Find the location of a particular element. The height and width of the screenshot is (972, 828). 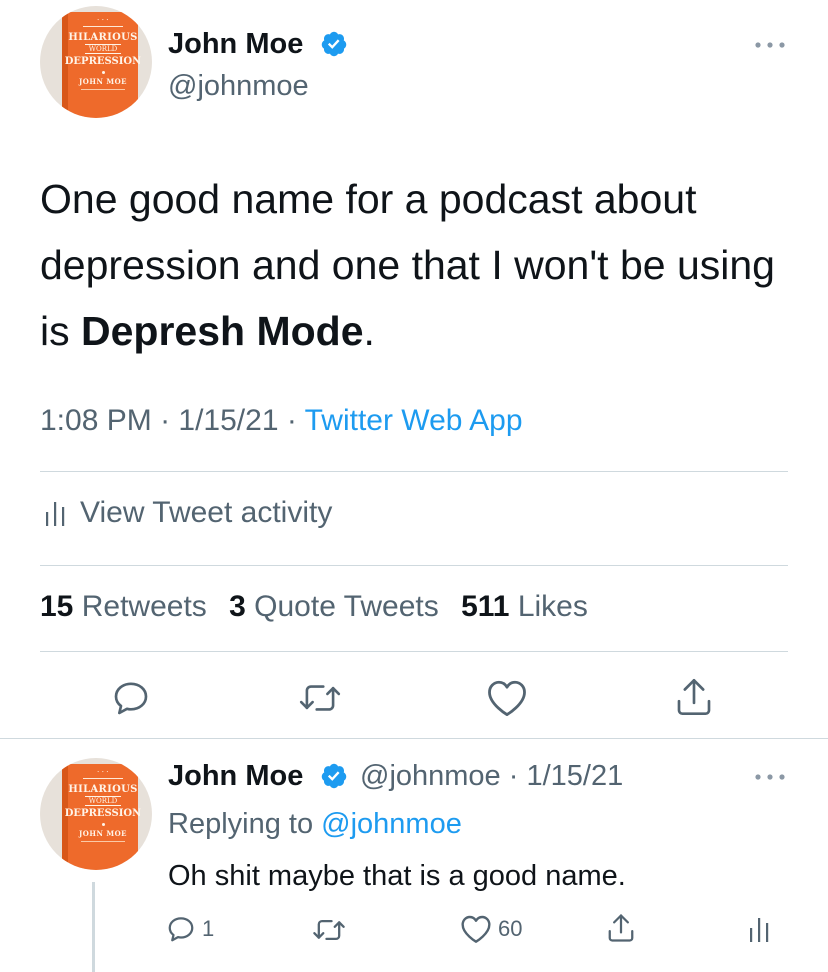

reply-activity-button is located at coordinates (759, 929).